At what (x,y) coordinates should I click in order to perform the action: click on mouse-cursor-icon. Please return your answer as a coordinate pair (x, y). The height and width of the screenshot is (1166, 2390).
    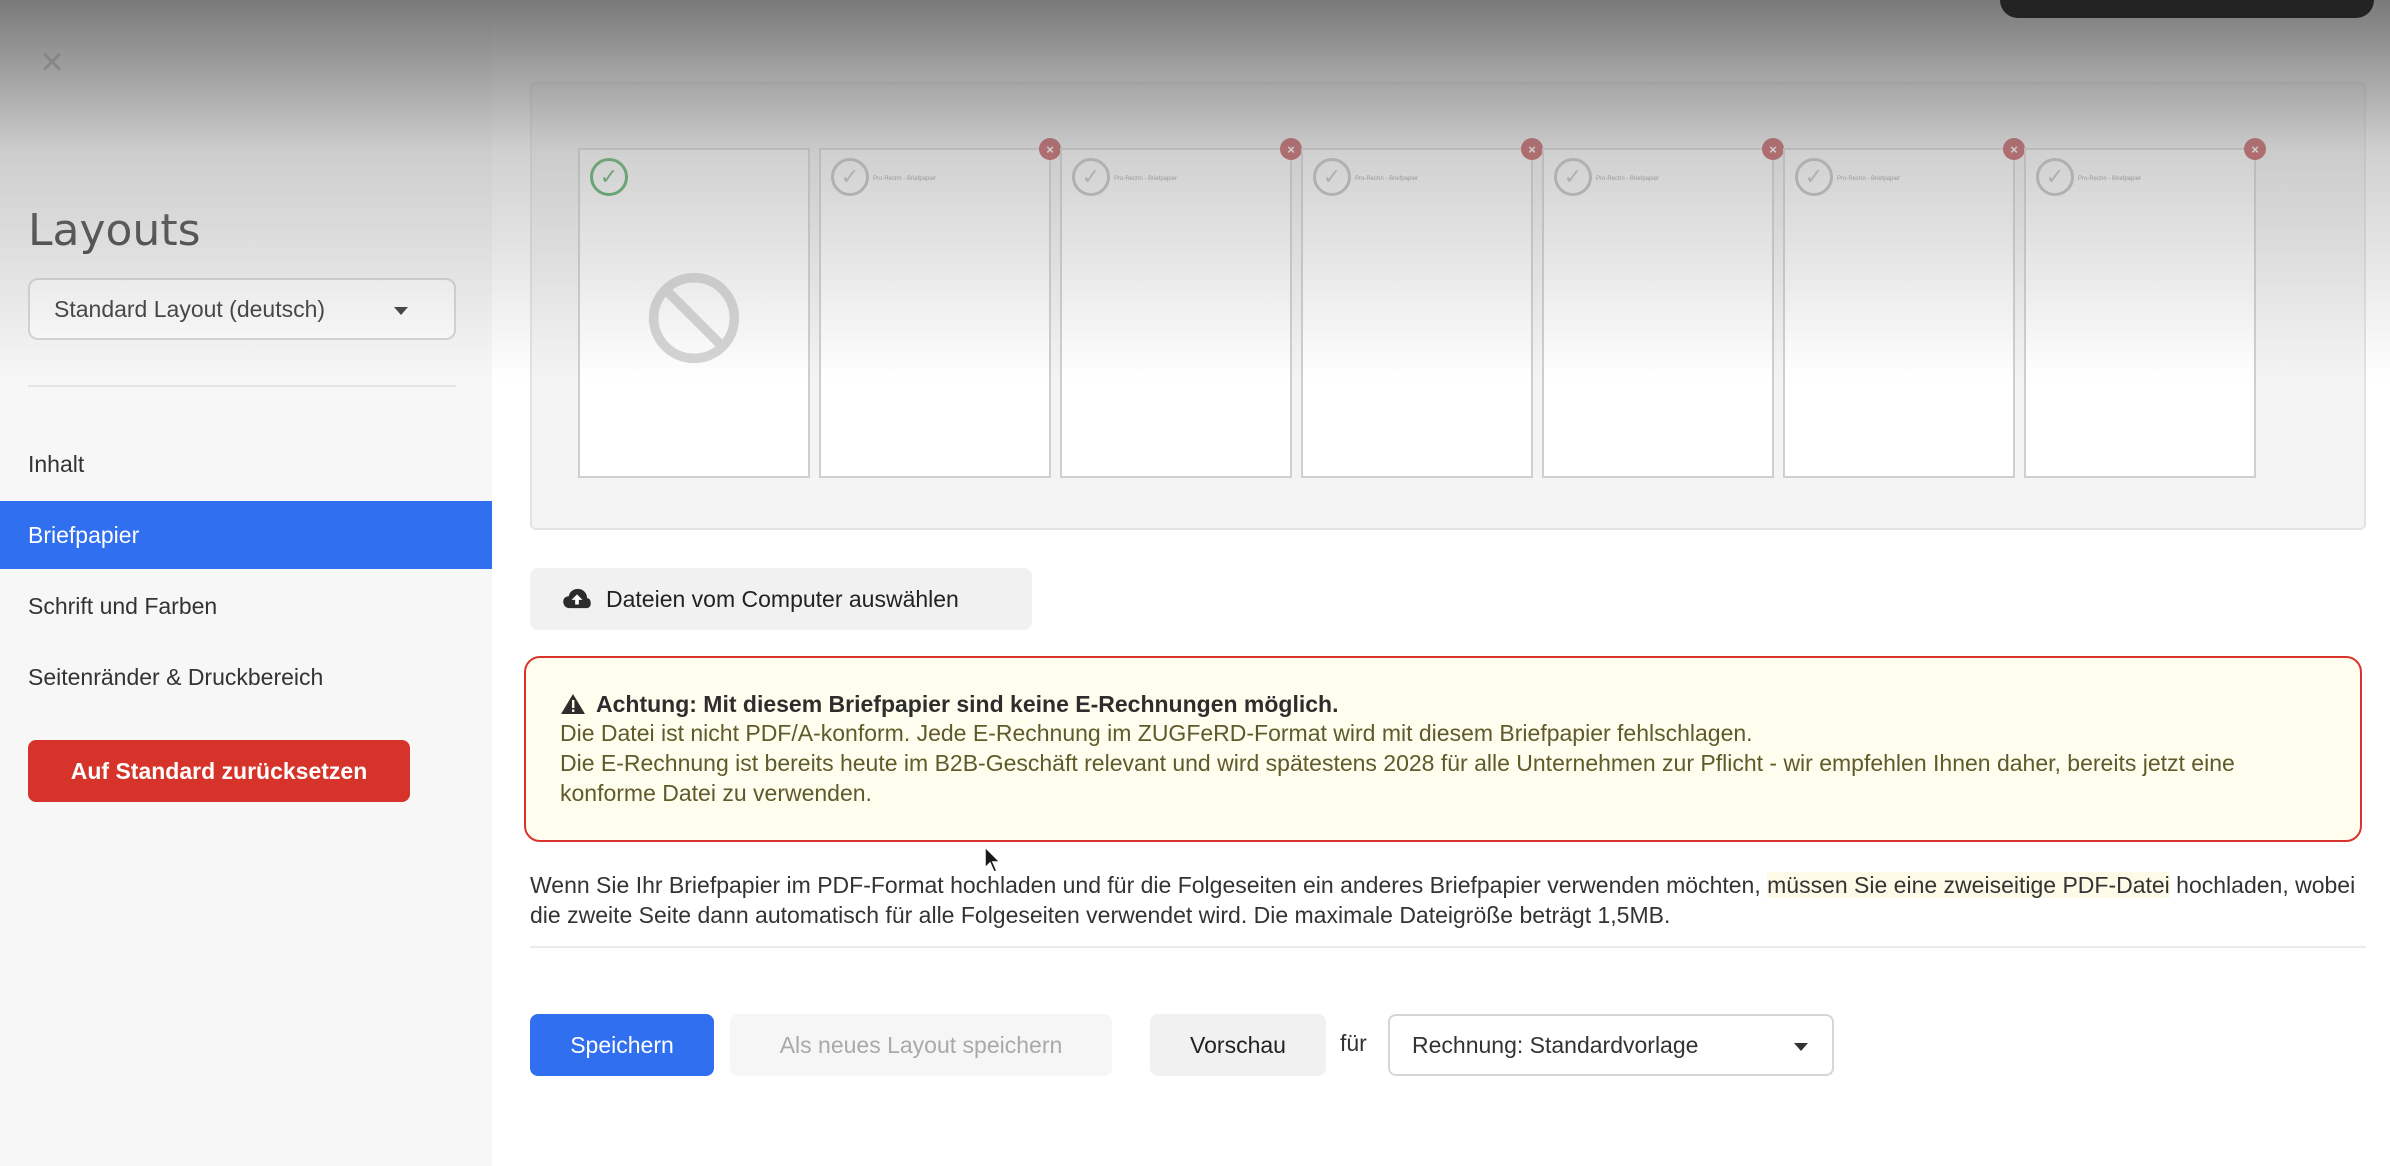
    Looking at the image, I should click on (993, 859).